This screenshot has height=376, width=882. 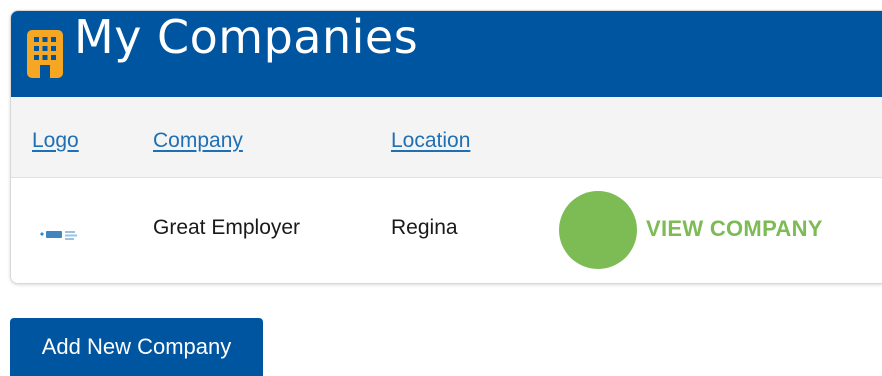 What do you see at coordinates (55, 141) in the screenshot?
I see `column-header-logo: Logo` at bounding box center [55, 141].